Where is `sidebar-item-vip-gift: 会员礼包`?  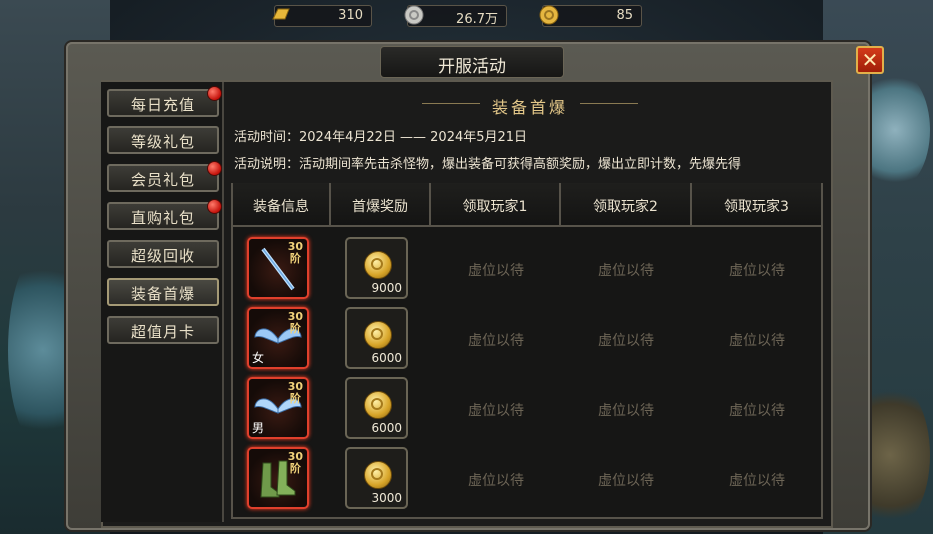 sidebar-item-vip-gift: 会员礼包 is located at coordinates (164, 176).